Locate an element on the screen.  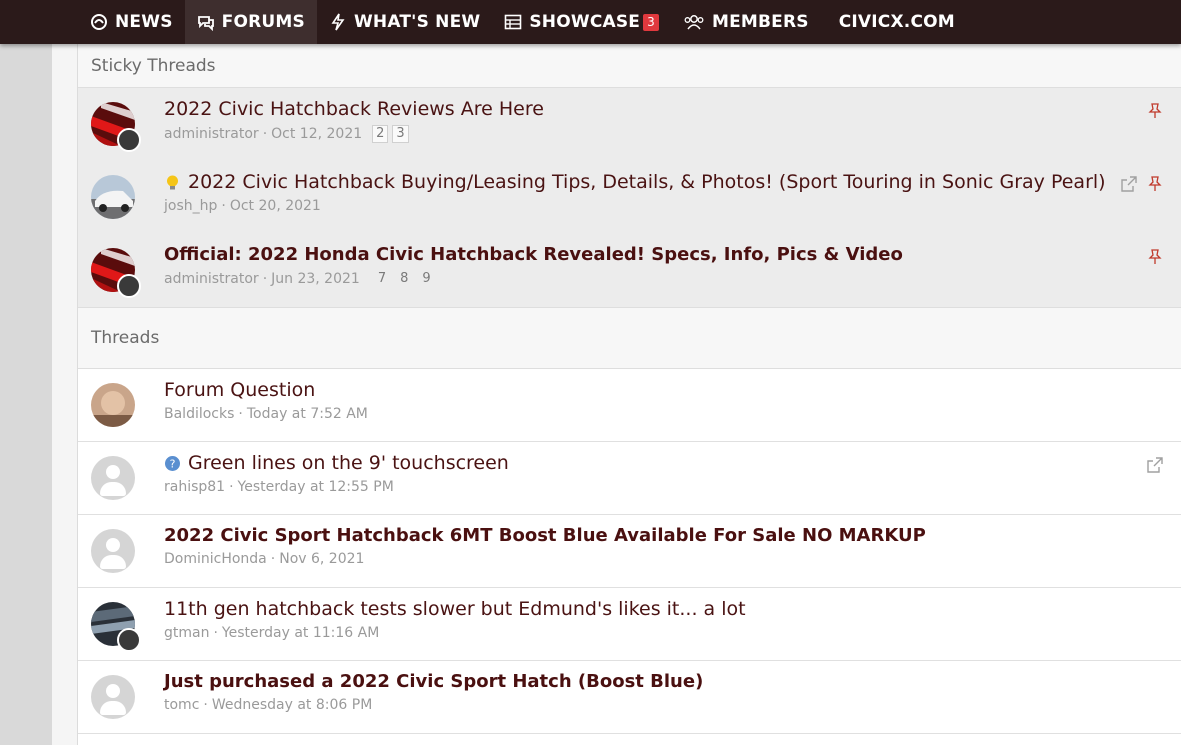
showcase-badge: 3 is located at coordinates (651, 22).